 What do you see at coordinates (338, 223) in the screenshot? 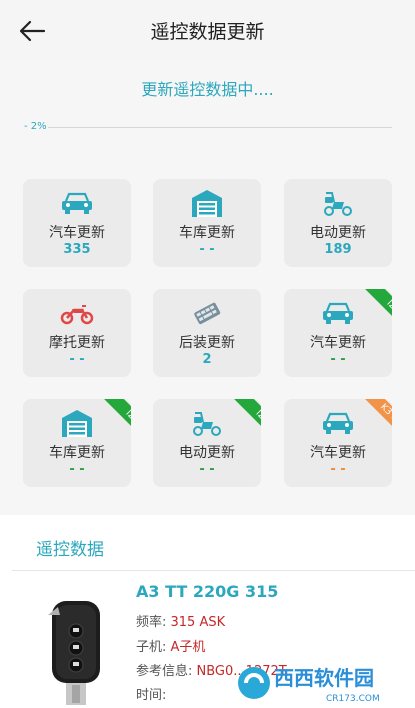
I see `update-tile-3: 电动更新 189` at bounding box center [338, 223].